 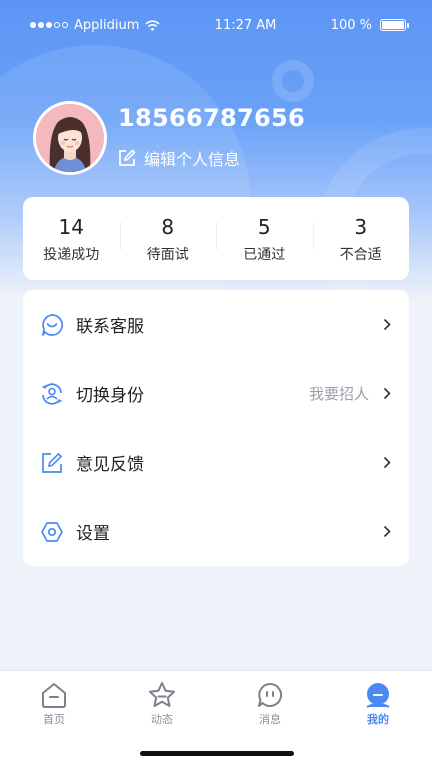 What do you see at coordinates (338, 394) in the screenshot?
I see `menu-sublabel: 我要招人` at bounding box center [338, 394].